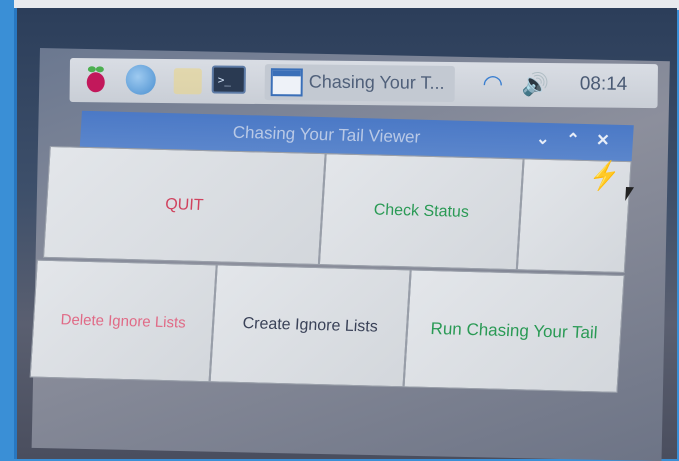 This screenshot has width=679, height=461. Describe the element at coordinates (603, 84) in the screenshot. I see `clock: 08:14` at that location.